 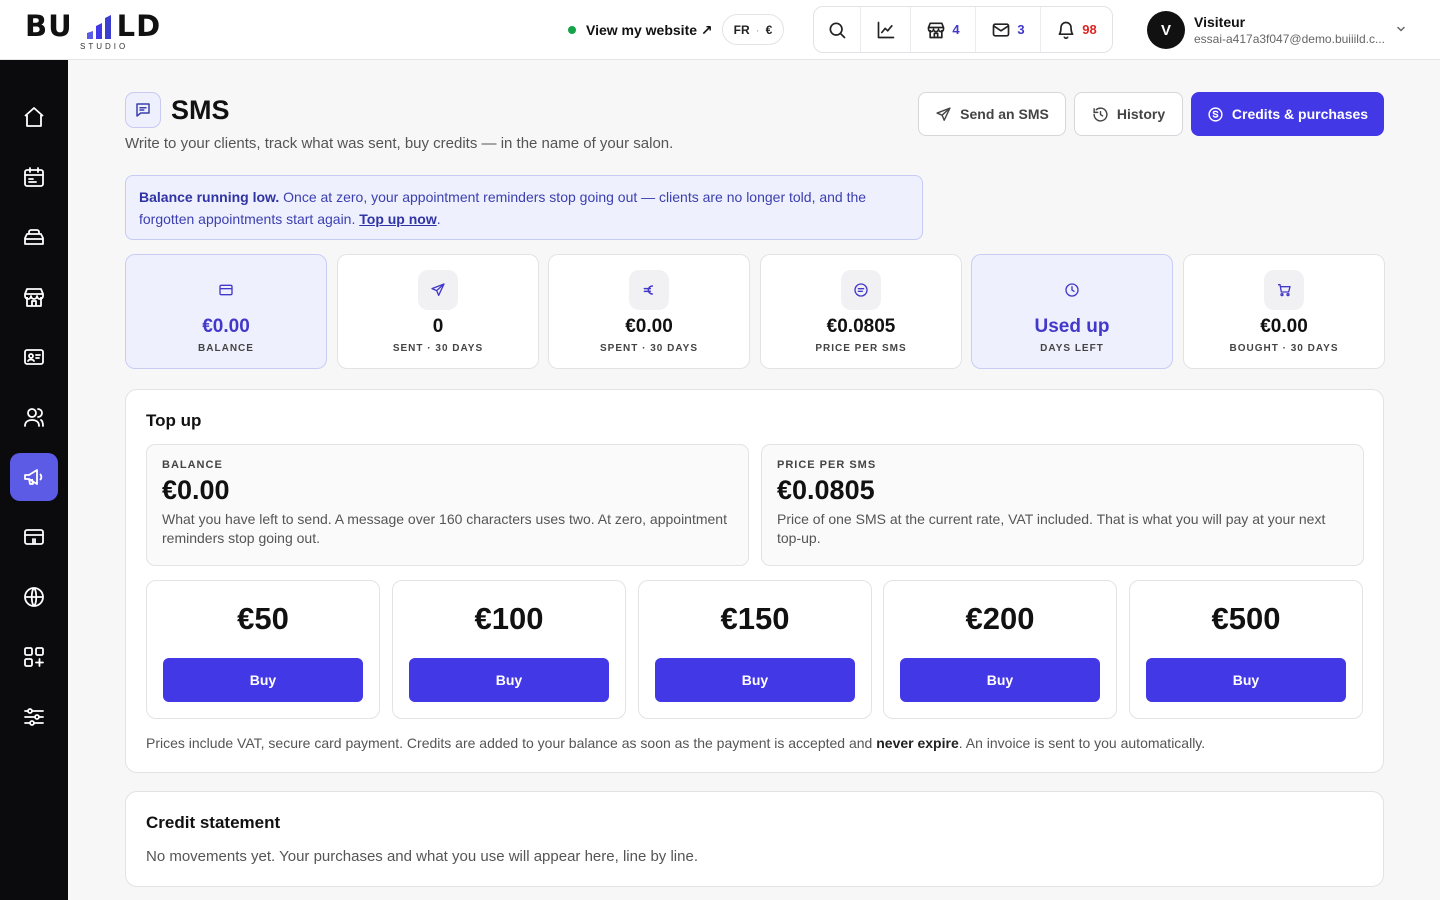 What do you see at coordinates (1072, 311) in the screenshot?
I see `stat-days-left: Used up DAYS LEFT` at bounding box center [1072, 311].